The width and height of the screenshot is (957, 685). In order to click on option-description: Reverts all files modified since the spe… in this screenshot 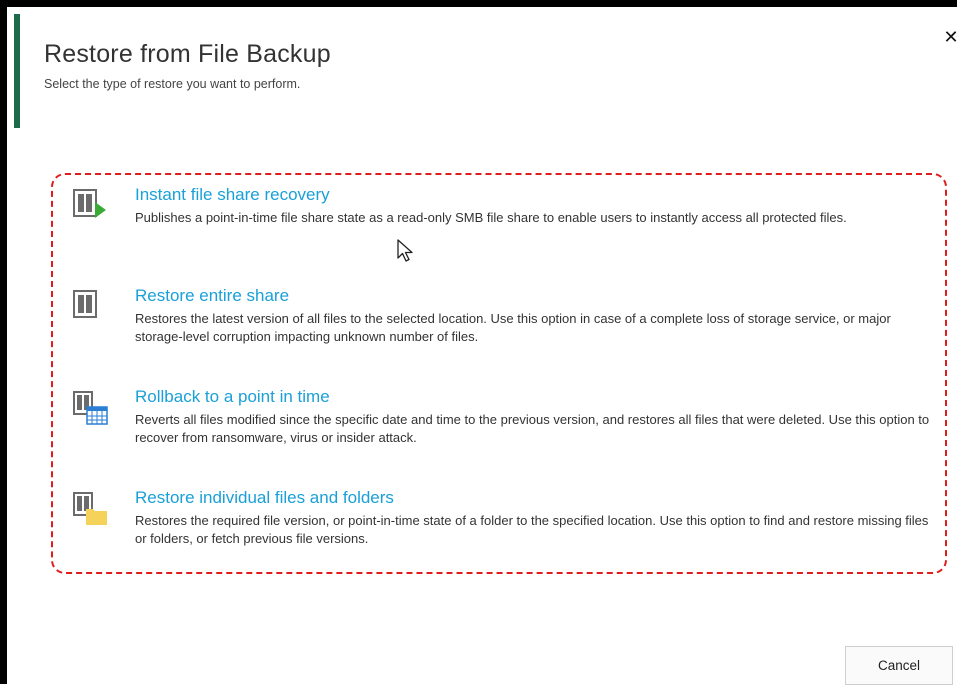, I will do `click(532, 428)`.